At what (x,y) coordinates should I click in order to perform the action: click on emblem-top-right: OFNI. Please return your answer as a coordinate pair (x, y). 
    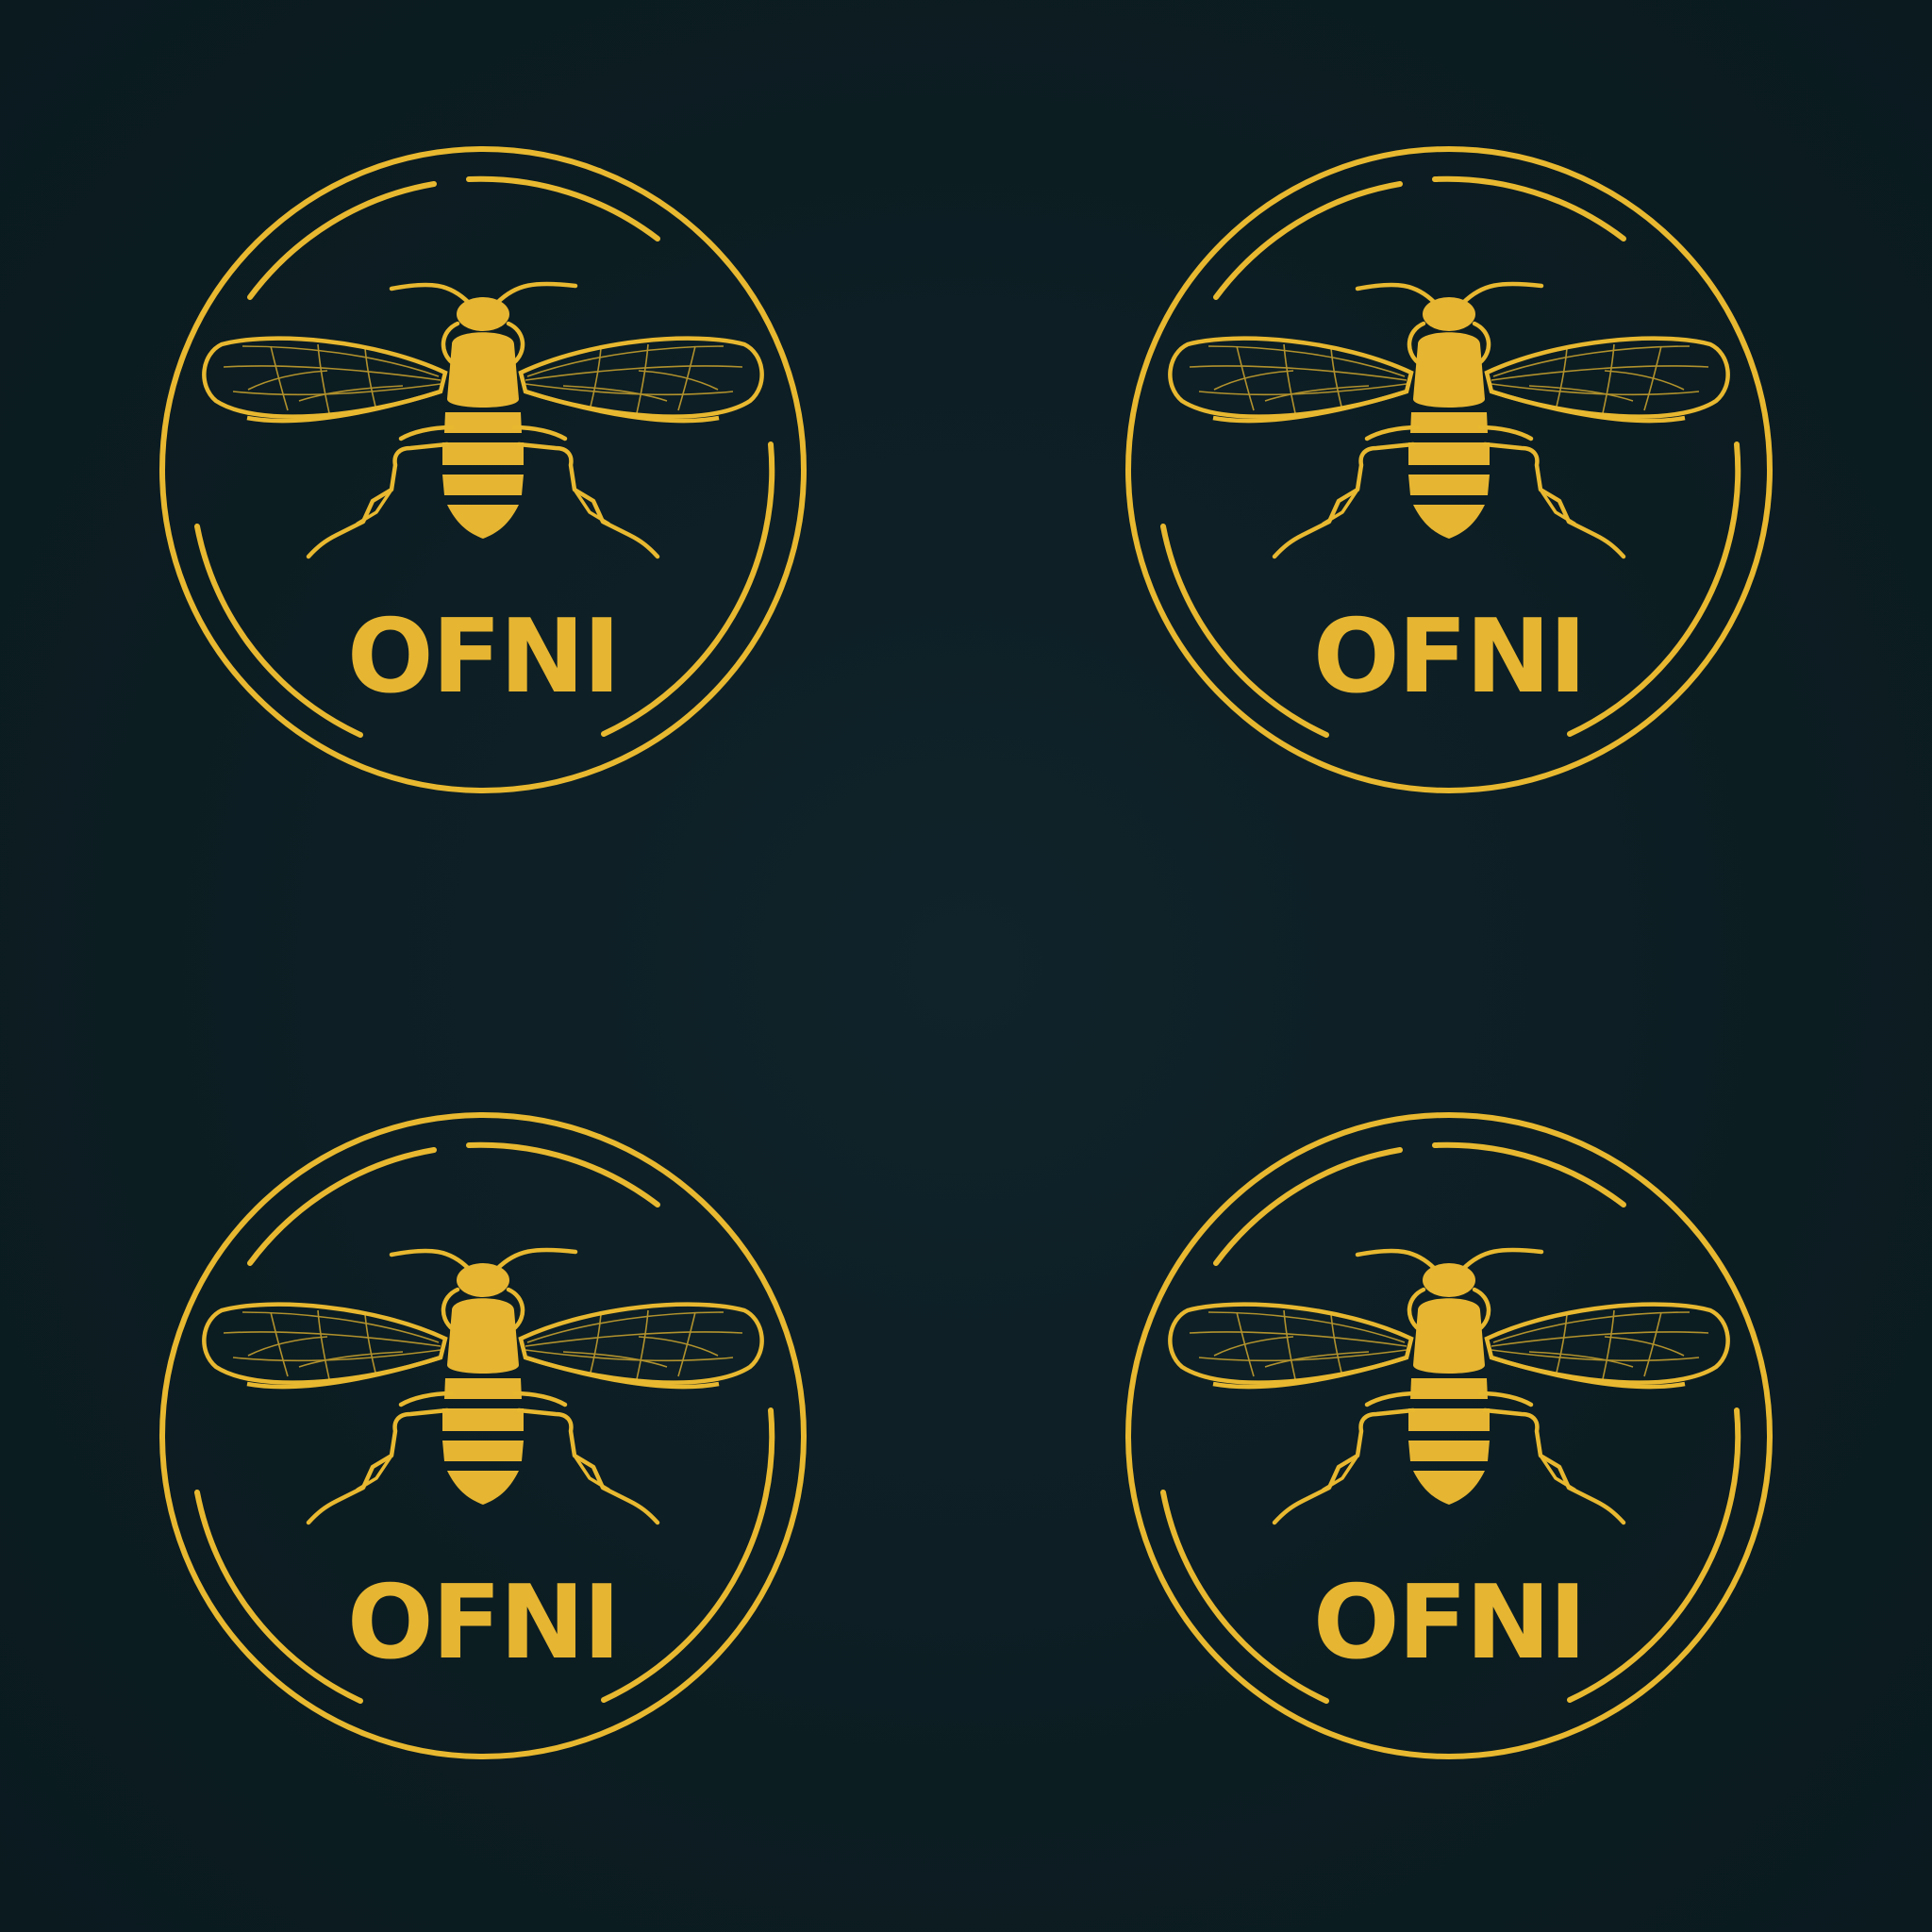
    Looking at the image, I should click on (1449, 470).